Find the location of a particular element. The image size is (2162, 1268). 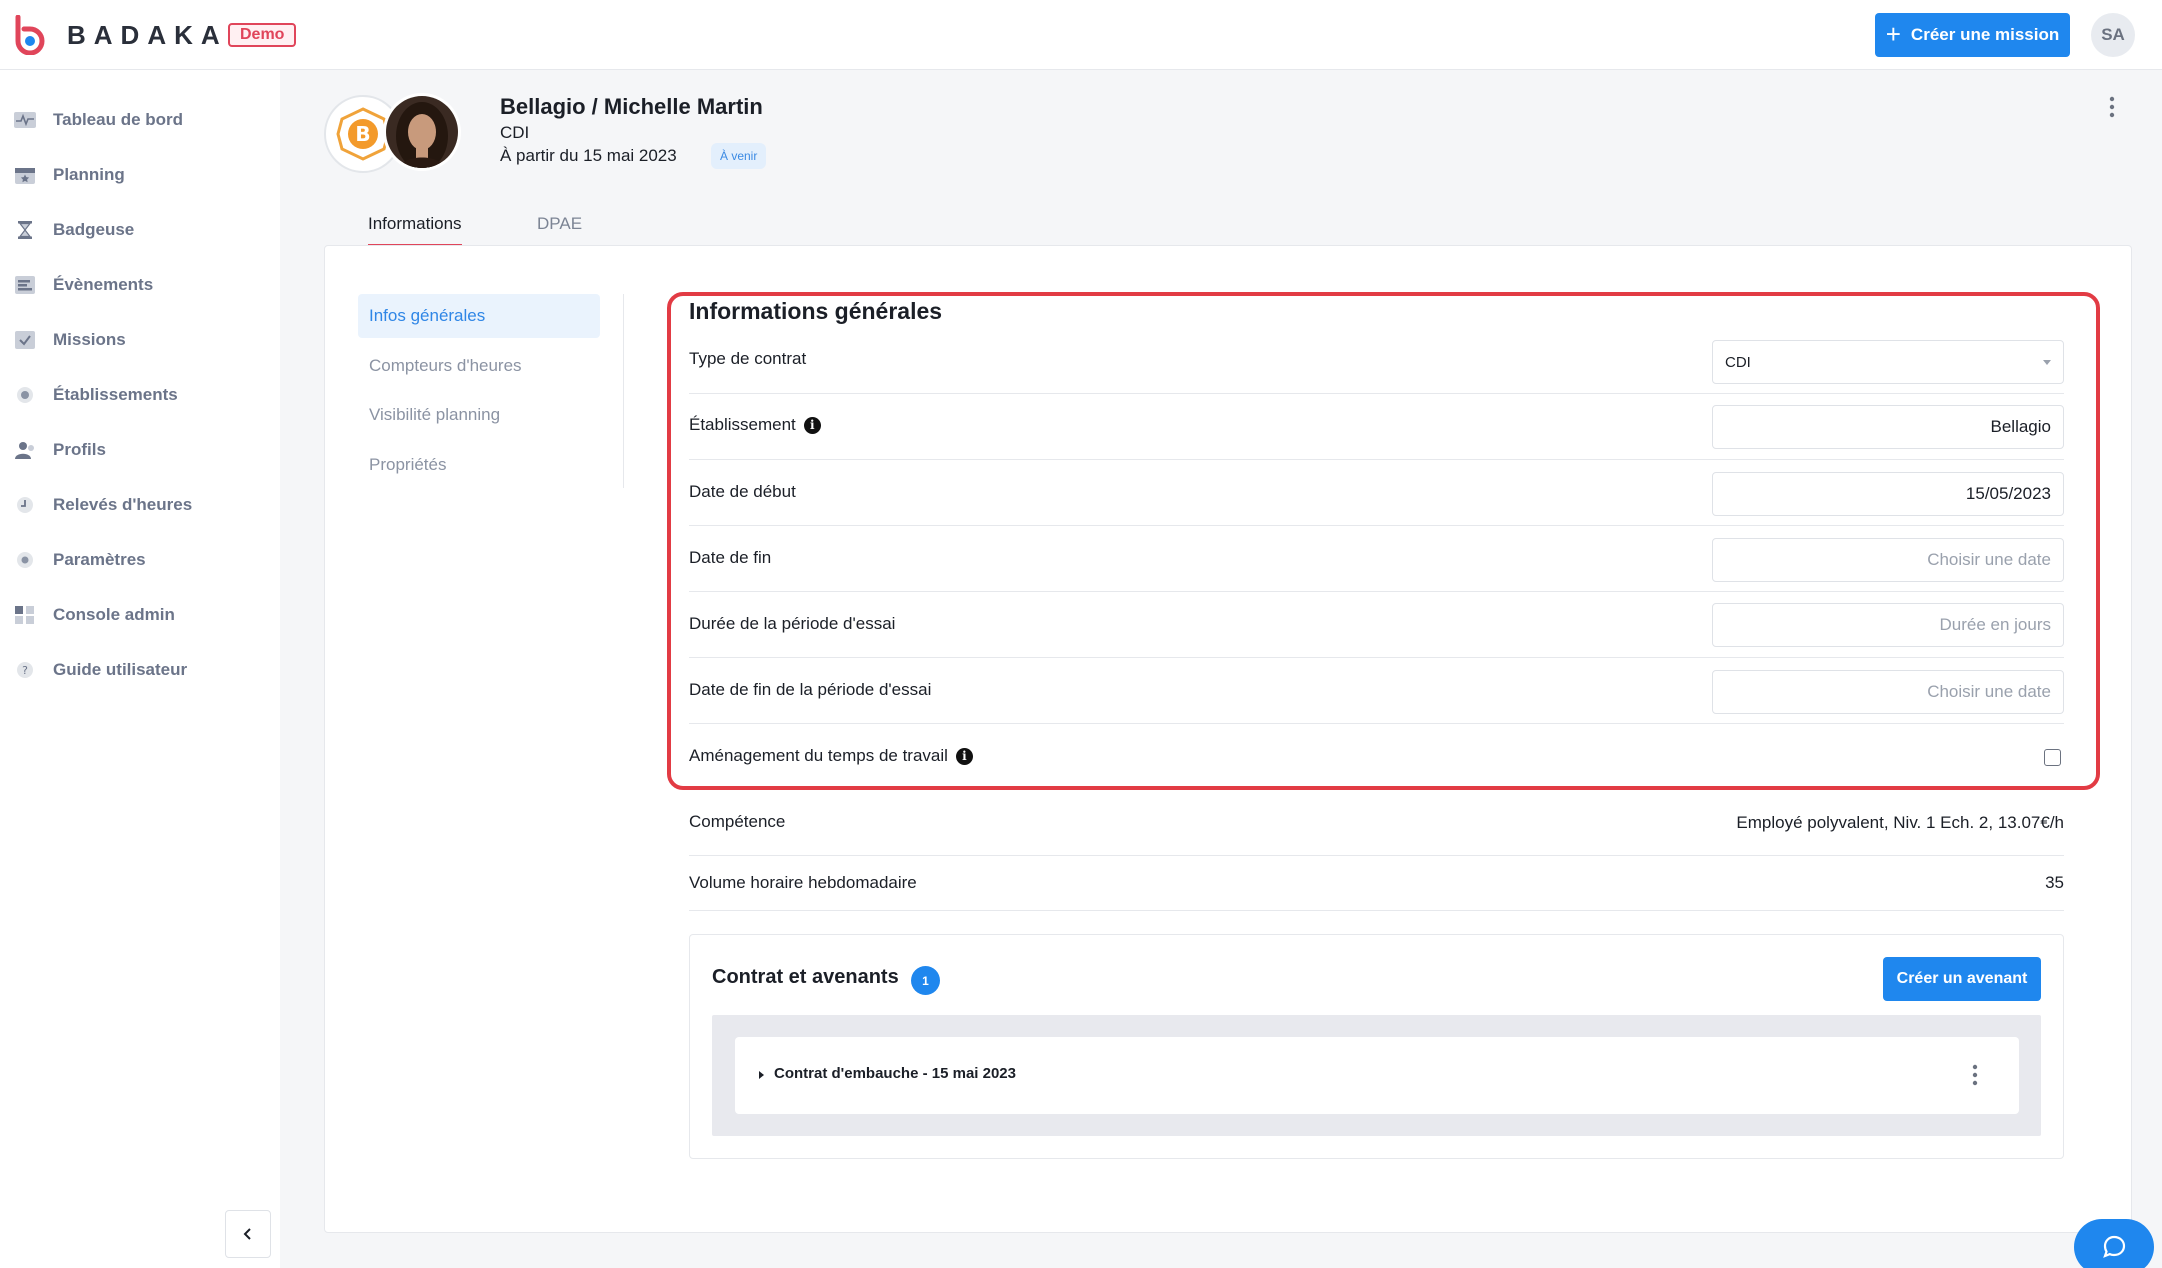

more-options-icon is located at coordinates (2112, 107).